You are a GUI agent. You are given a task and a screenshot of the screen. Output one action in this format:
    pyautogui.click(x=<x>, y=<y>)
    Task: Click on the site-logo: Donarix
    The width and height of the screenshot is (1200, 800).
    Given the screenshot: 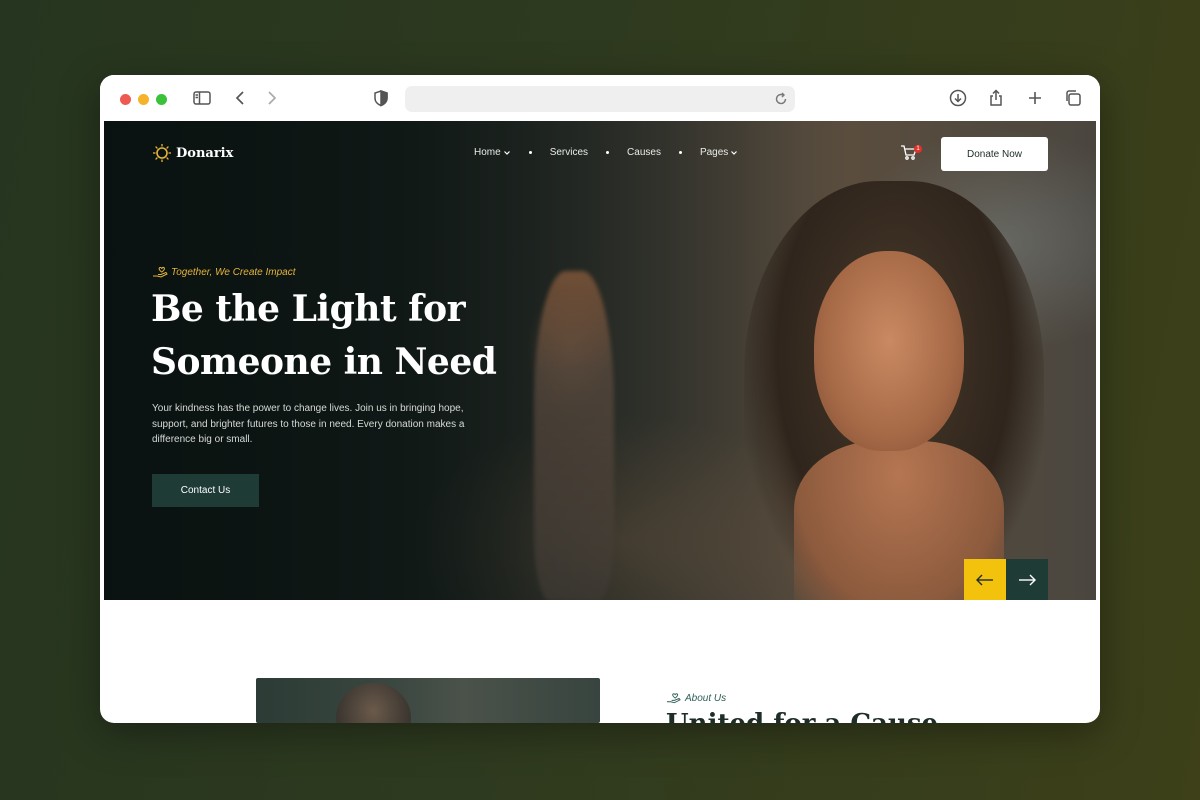 What is the action you would take?
    pyautogui.click(x=192, y=153)
    